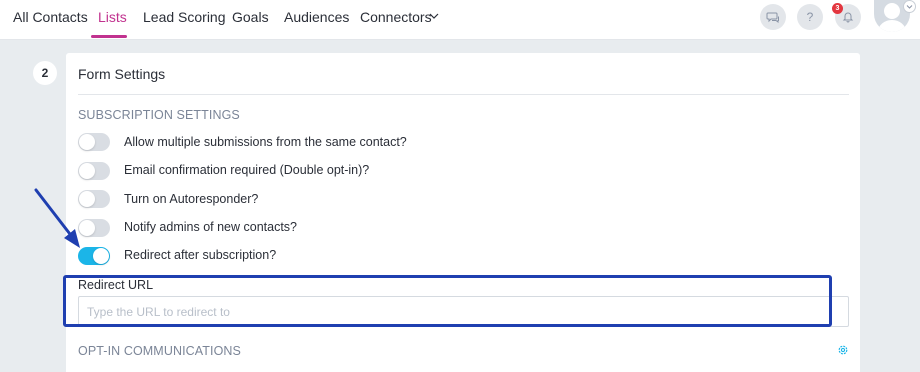  Describe the element at coordinates (843, 350) in the screenshot. I see `gear-icon` at that location.